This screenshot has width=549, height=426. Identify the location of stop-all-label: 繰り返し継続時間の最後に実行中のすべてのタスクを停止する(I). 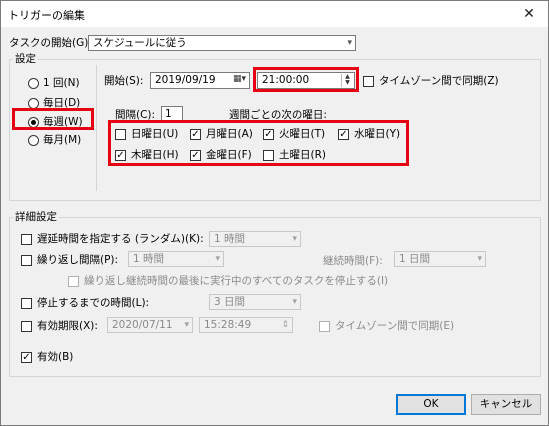
(236, 281).